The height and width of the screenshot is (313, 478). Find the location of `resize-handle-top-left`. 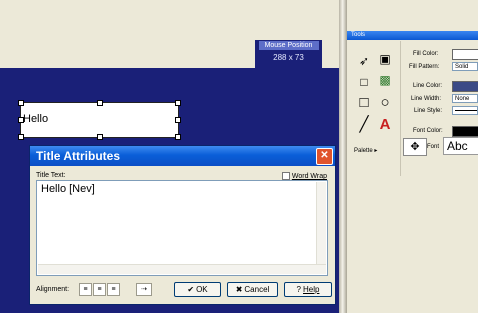

resize-handle-top-left is located at coordinates (21, 103).